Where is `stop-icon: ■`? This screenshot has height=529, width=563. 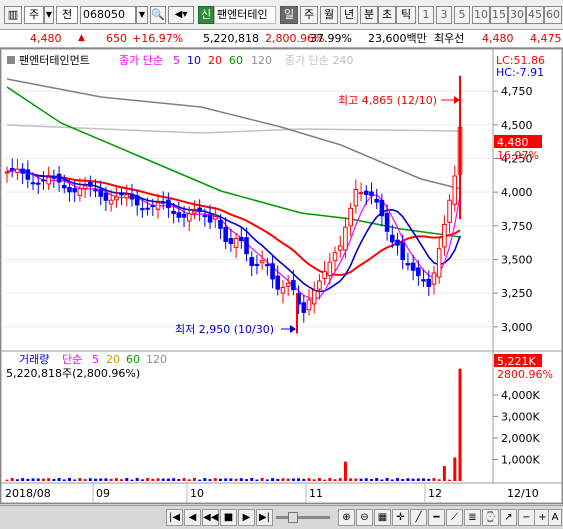
stop-icon: ■ is located at coordinates (228, 517).